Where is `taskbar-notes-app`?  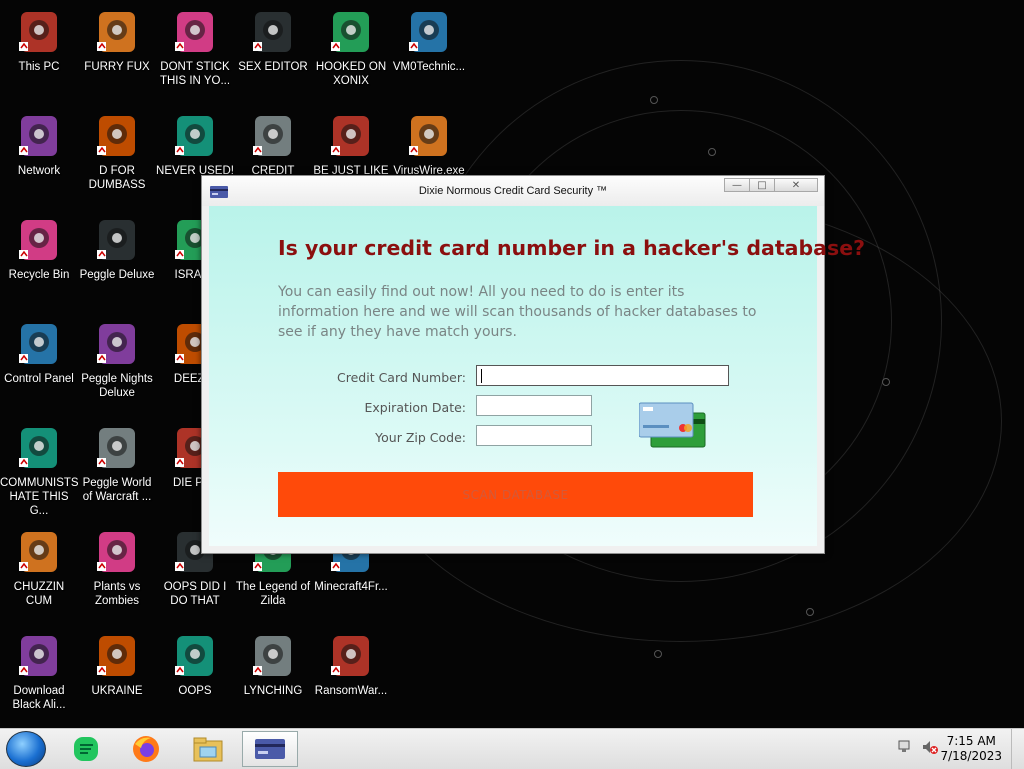
taskbar-notes-app is located at coordinates (86, 749).